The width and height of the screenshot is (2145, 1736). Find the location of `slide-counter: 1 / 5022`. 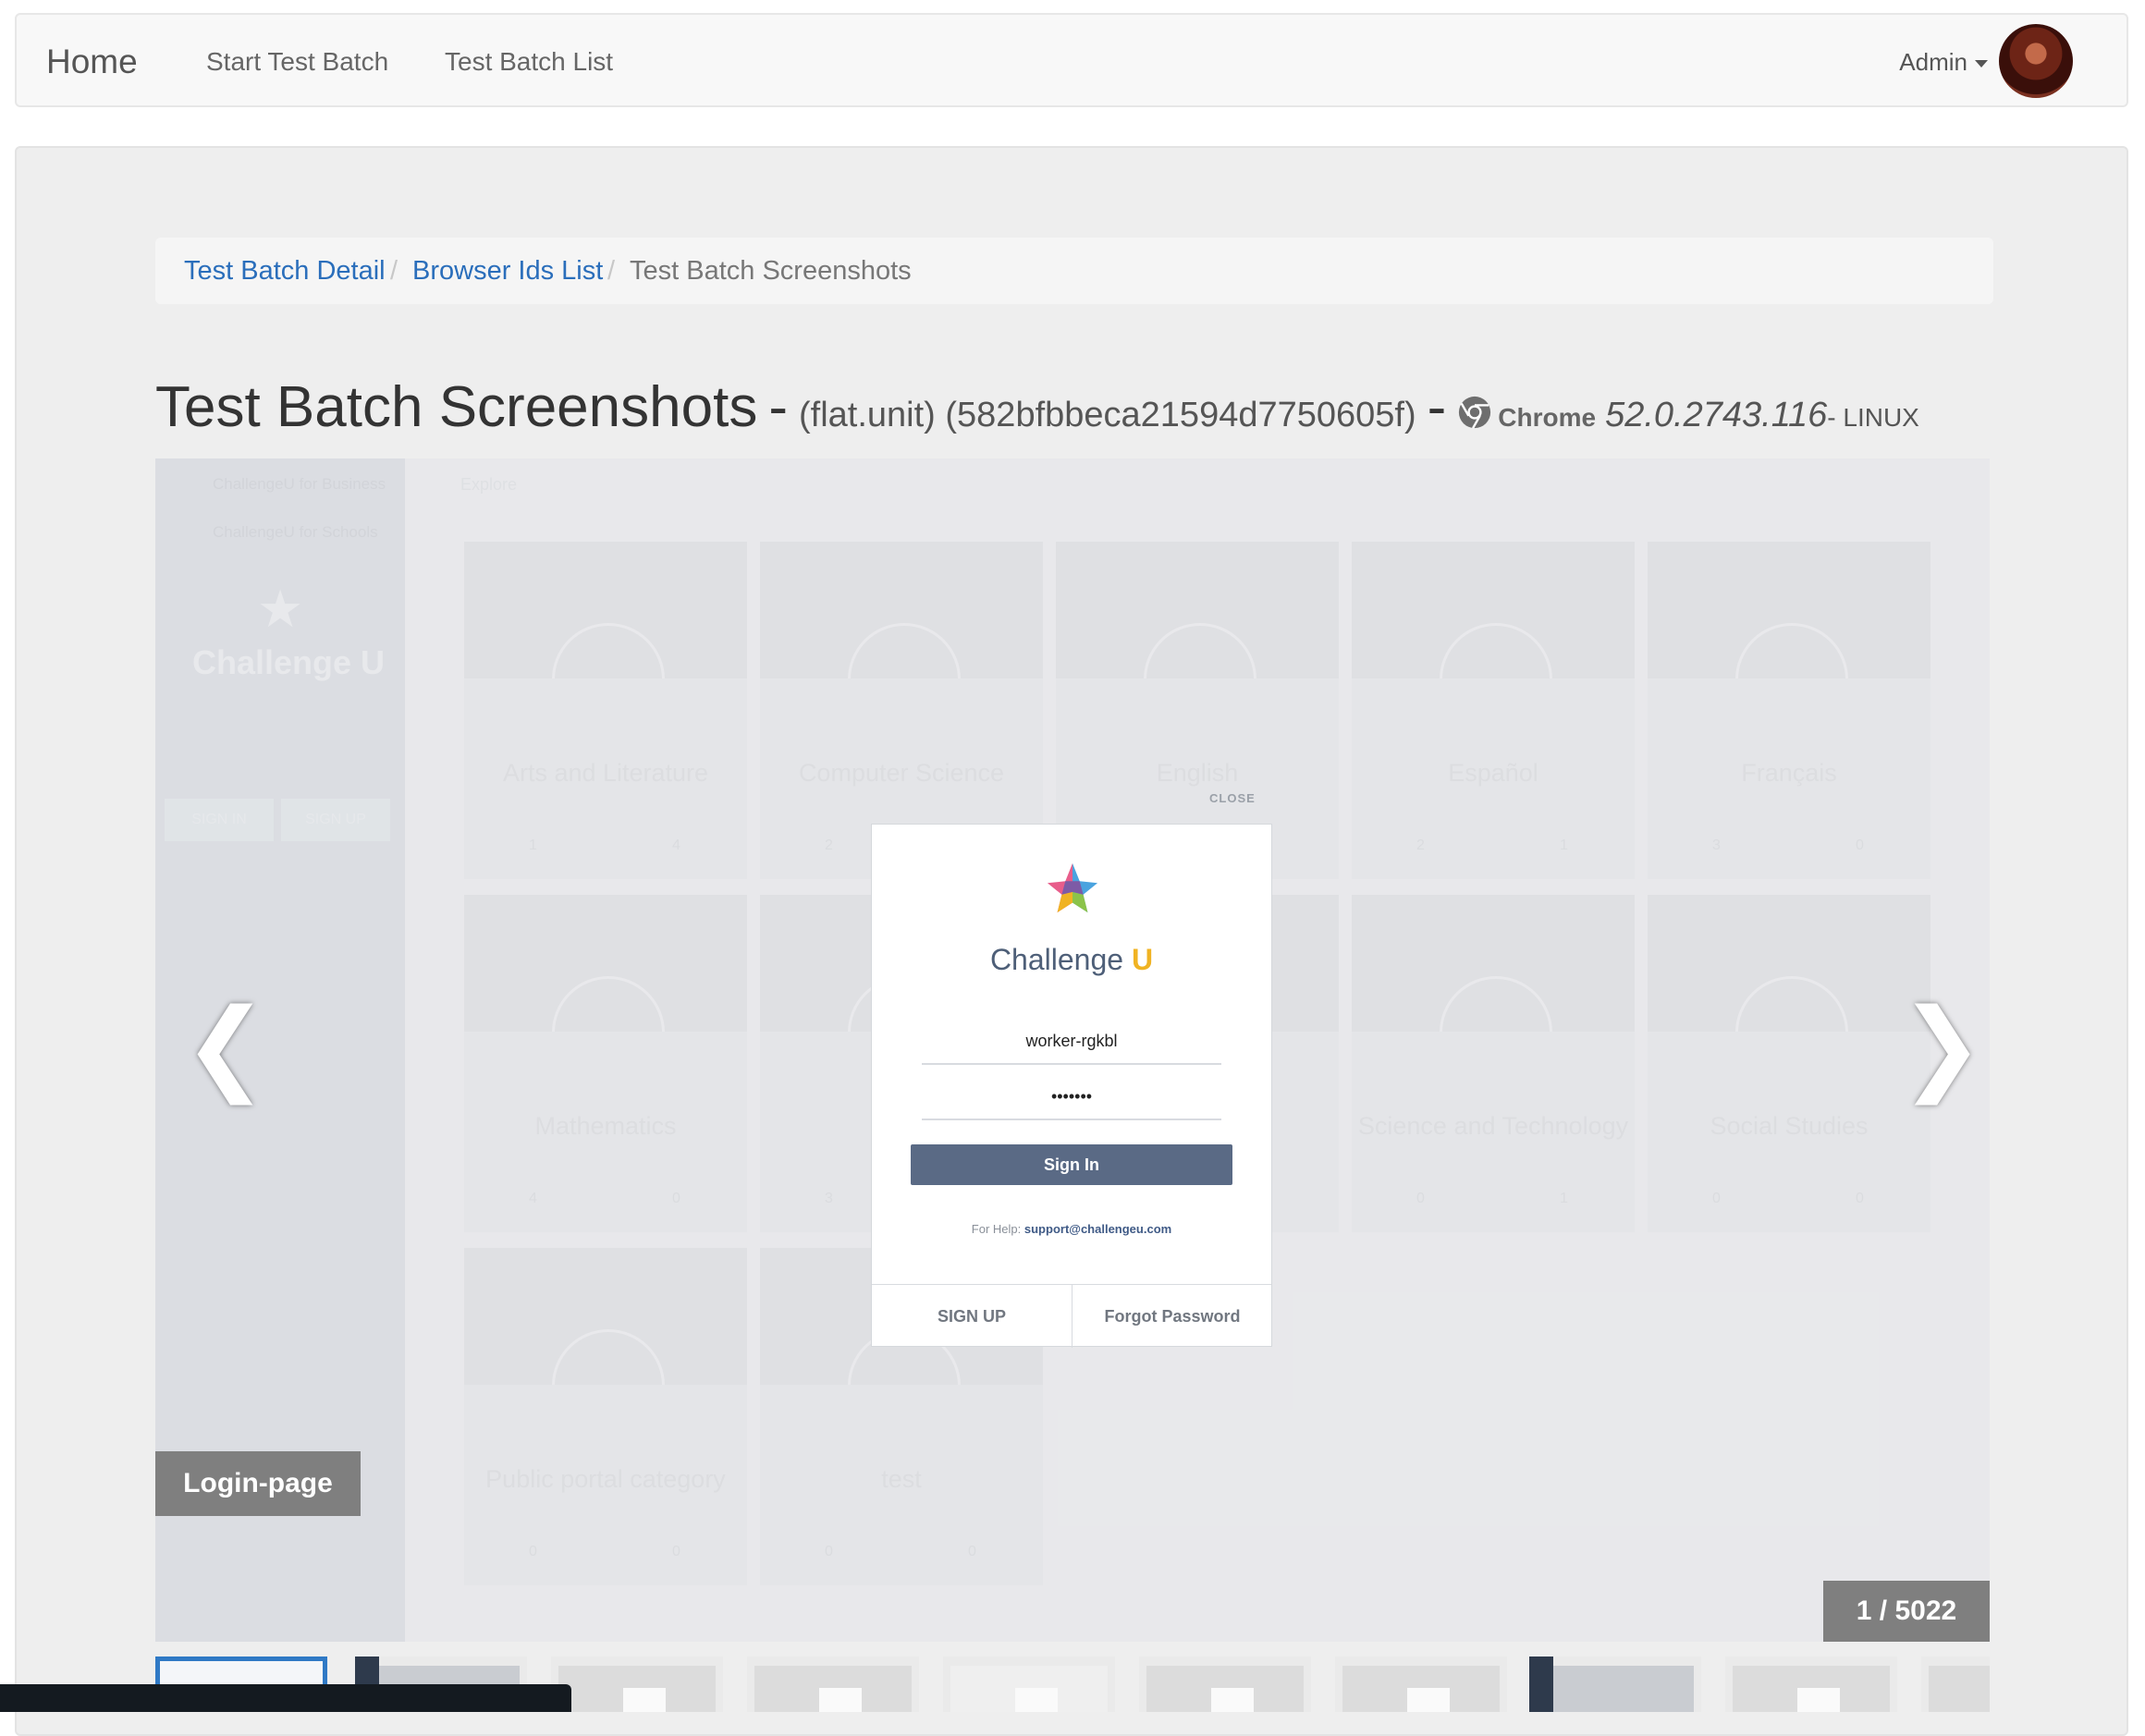

slide-counter: 1 / 5022 is located at coordinates (1906, 1611).